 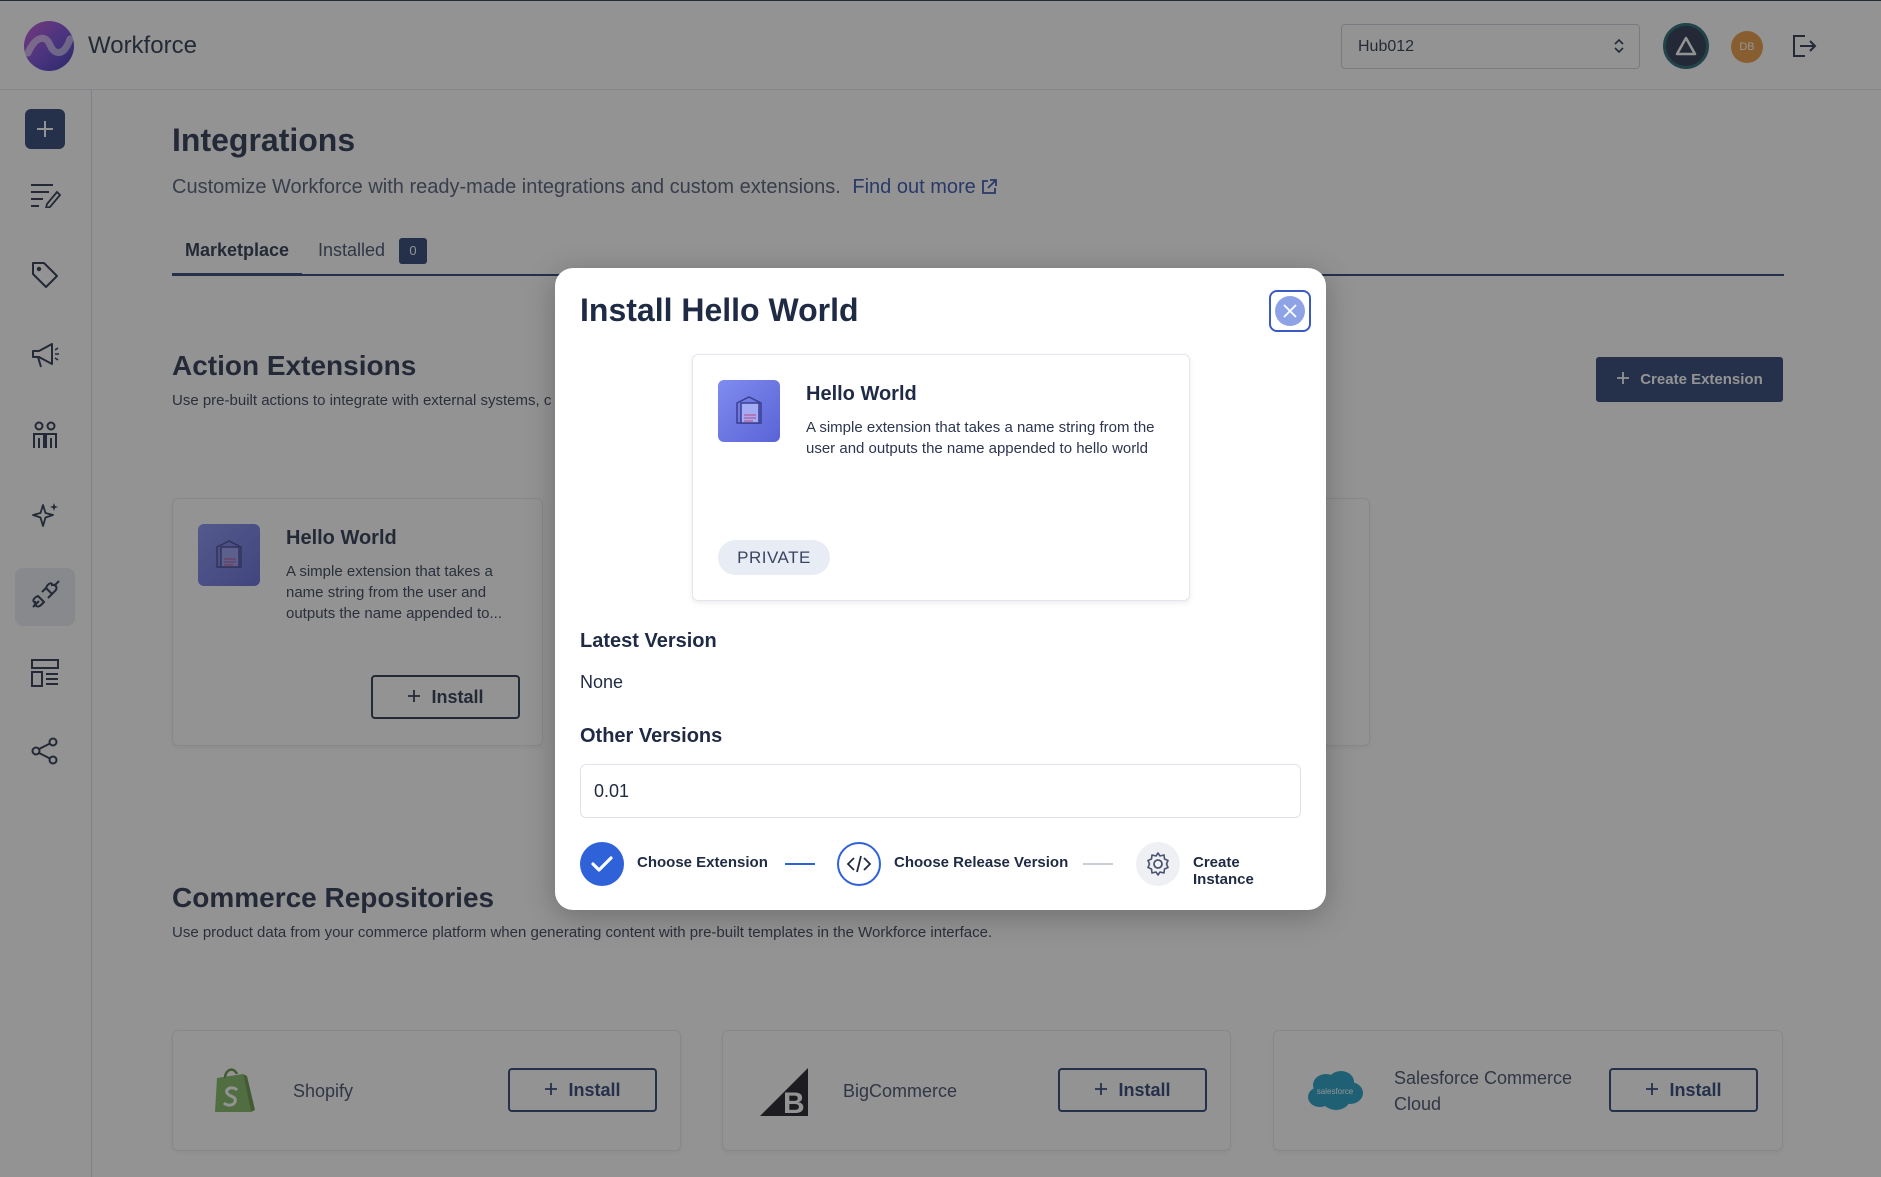 I want to click on extension-document-icon, so click(x=749, y=411).